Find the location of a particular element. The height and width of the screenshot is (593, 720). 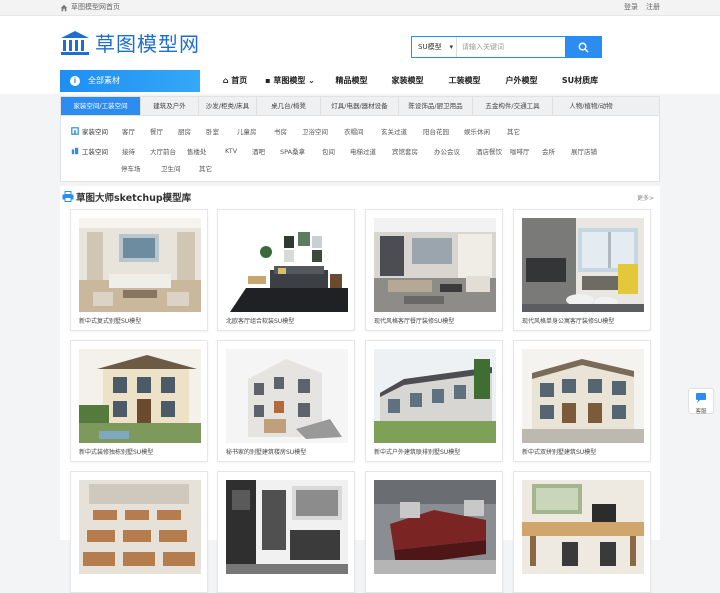

chevron-down-icon: ⌄ is located at coordinates (311, 80).